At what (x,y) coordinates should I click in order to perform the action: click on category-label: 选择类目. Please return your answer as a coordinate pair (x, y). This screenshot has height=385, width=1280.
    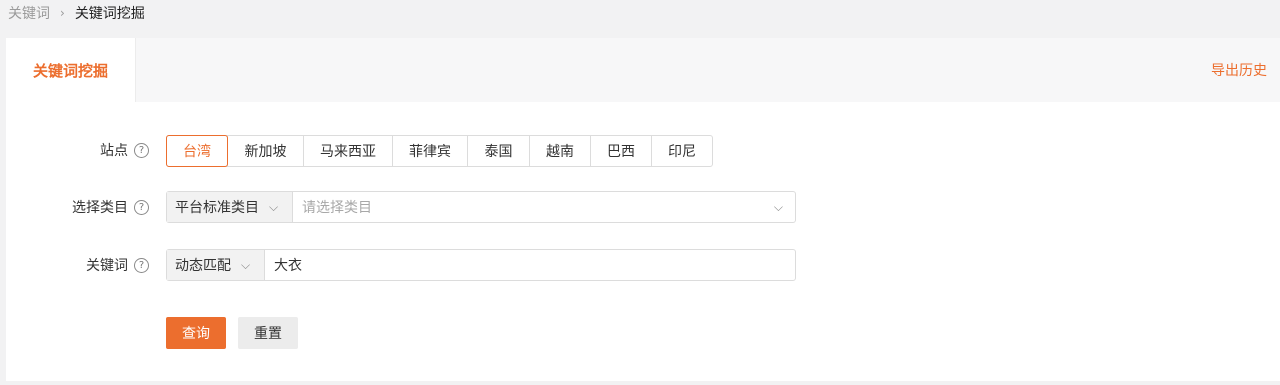
    Looking at the image, I should click on (100, 208).